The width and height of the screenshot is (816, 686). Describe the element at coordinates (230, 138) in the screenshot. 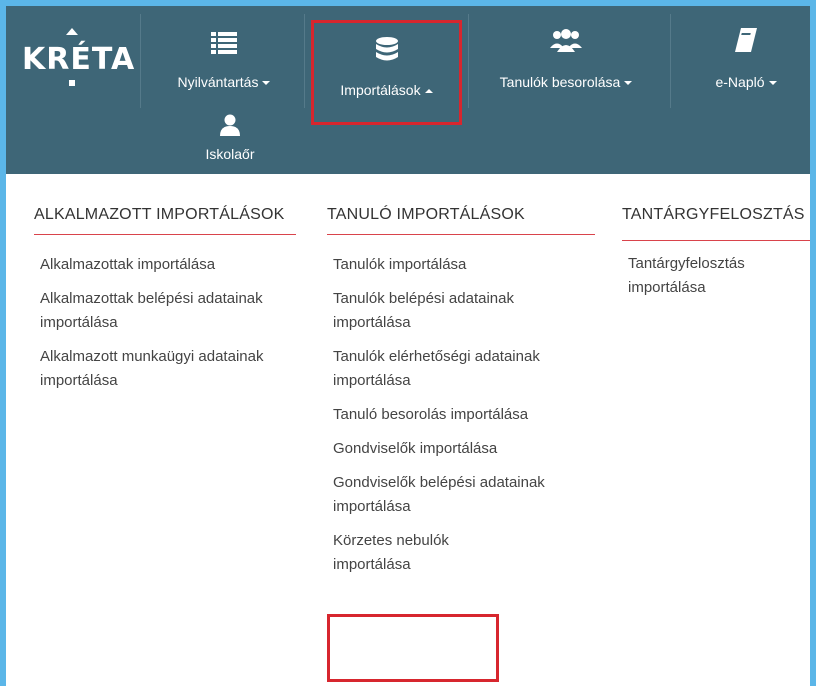

I see `nav-item-iskolaor: Iskolaőr` at that location.